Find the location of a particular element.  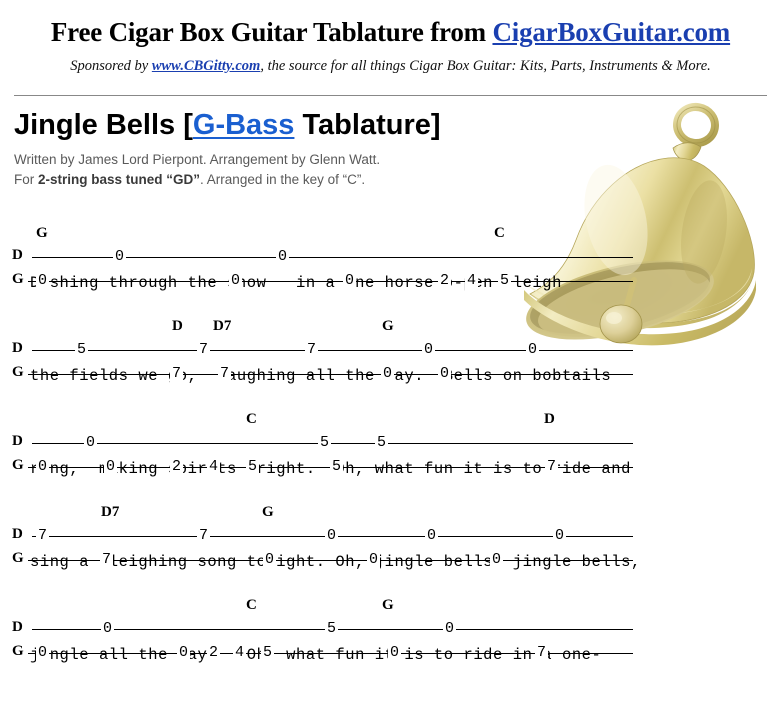

chord-row: CD is located at coordinates (390, 421).